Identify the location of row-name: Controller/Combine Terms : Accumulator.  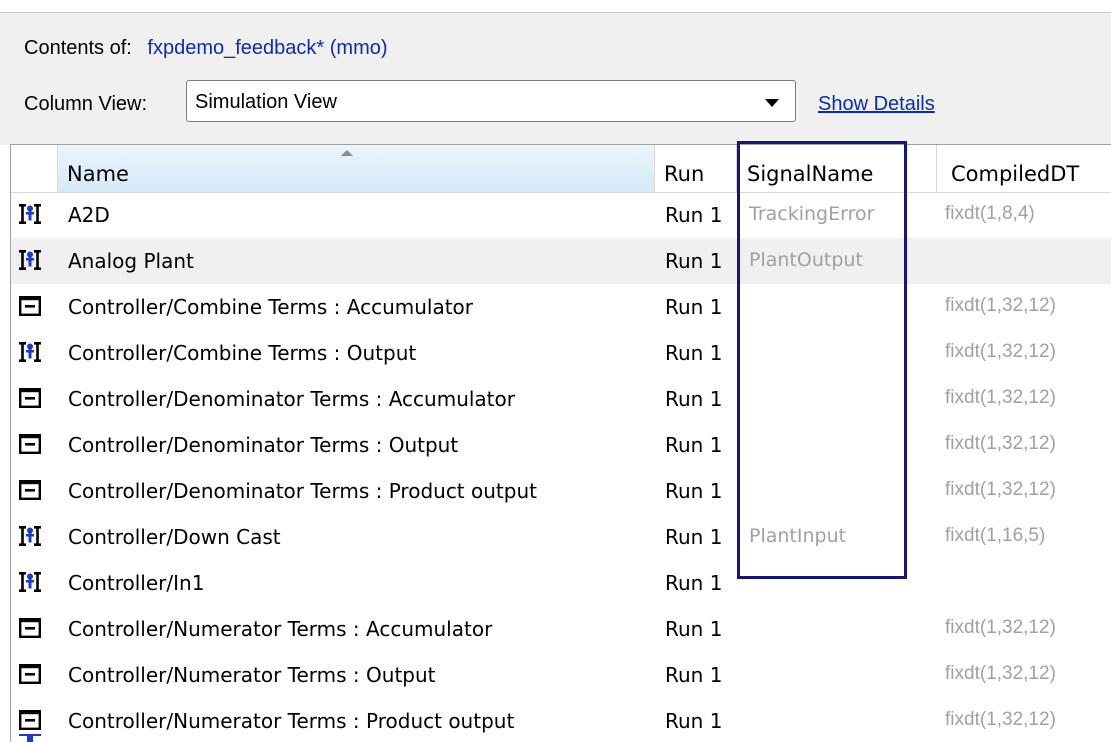
(271, 307).